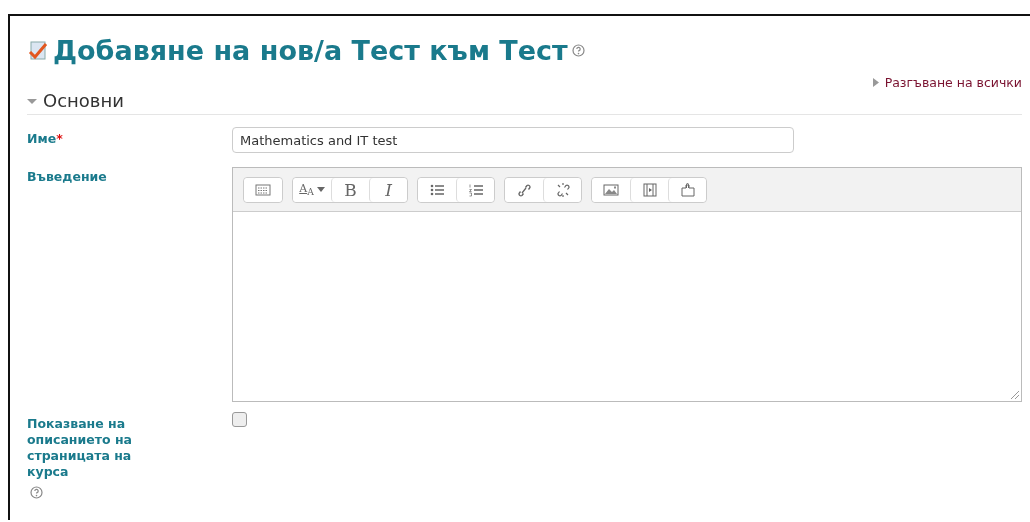  I want to click on field-label: Показване на описанието на страницата на курса, so click(80, 448).